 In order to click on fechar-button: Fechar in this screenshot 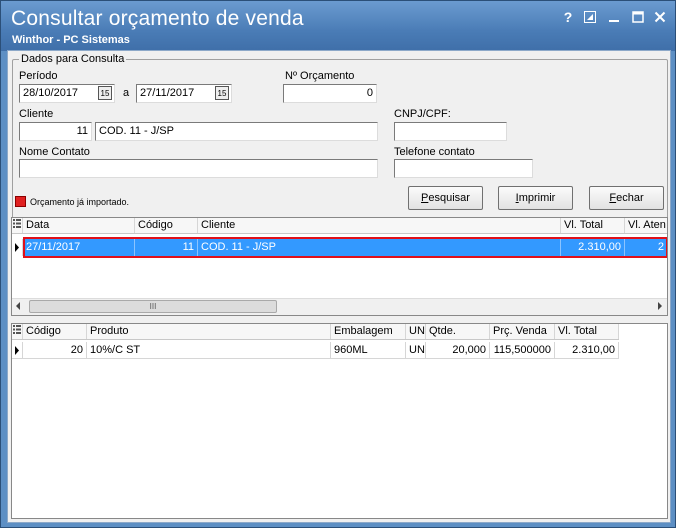, I will do `click(626, 198)`.